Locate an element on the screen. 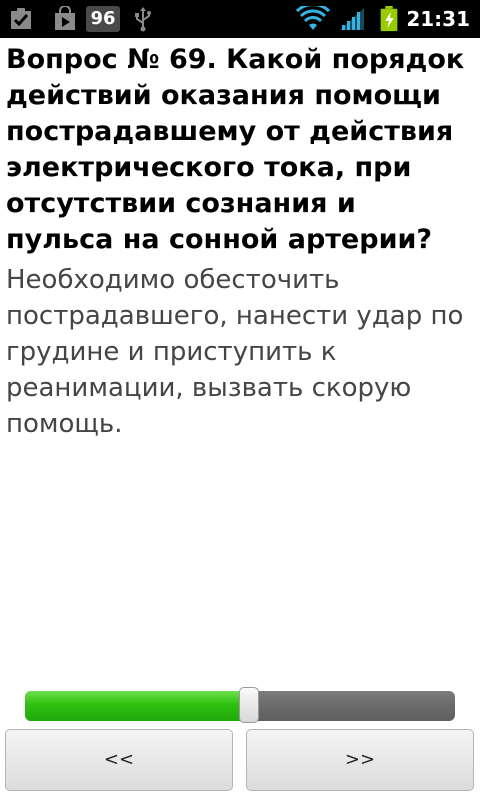  wifi-icon is located at coordinates (313, 18).